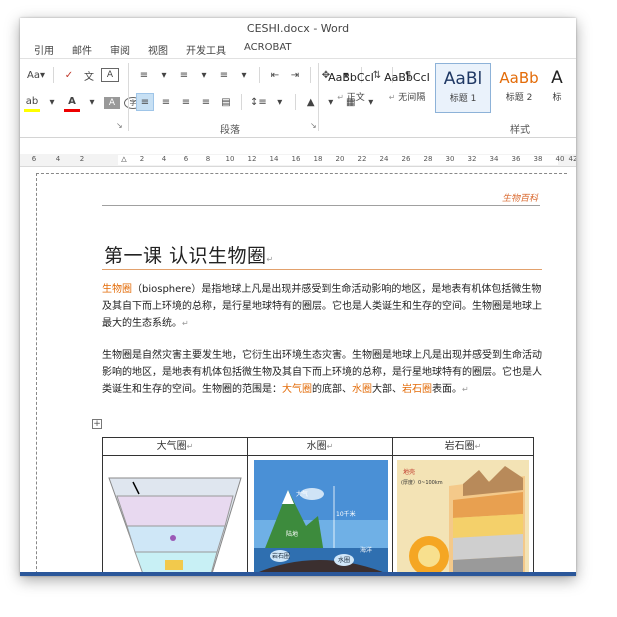 This screenshot has width=617, height=617. Describe the element at coordinates (207, 49) in the screenshot. I see `tab-developer: 开发工具` at that location.